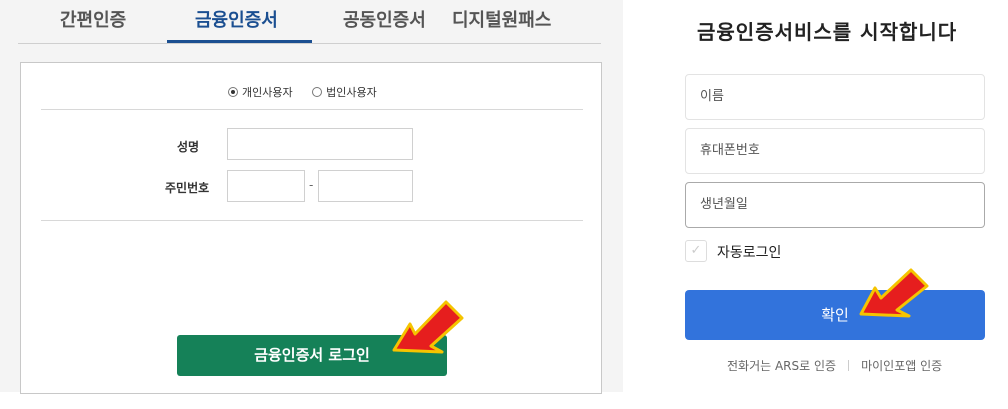  Describe the element at coordinates (310, 92) in the screenshot. I see `user-type-selector: 개인사용자 법인사용자` at that location.